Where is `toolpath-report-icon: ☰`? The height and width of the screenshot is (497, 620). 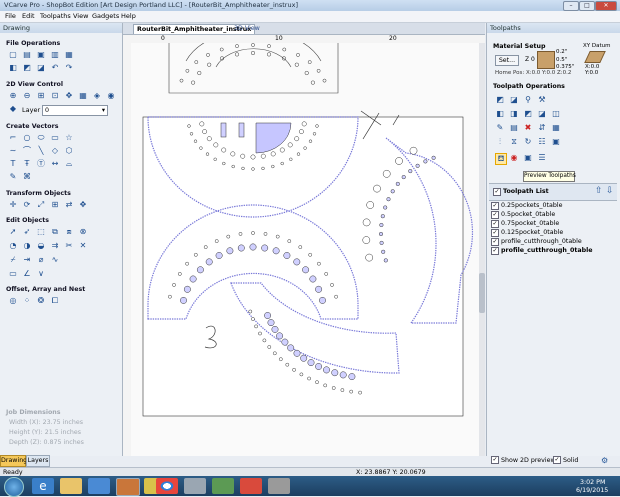 toolpath-report-icon: ☰ is located at coordinates (542, 158).